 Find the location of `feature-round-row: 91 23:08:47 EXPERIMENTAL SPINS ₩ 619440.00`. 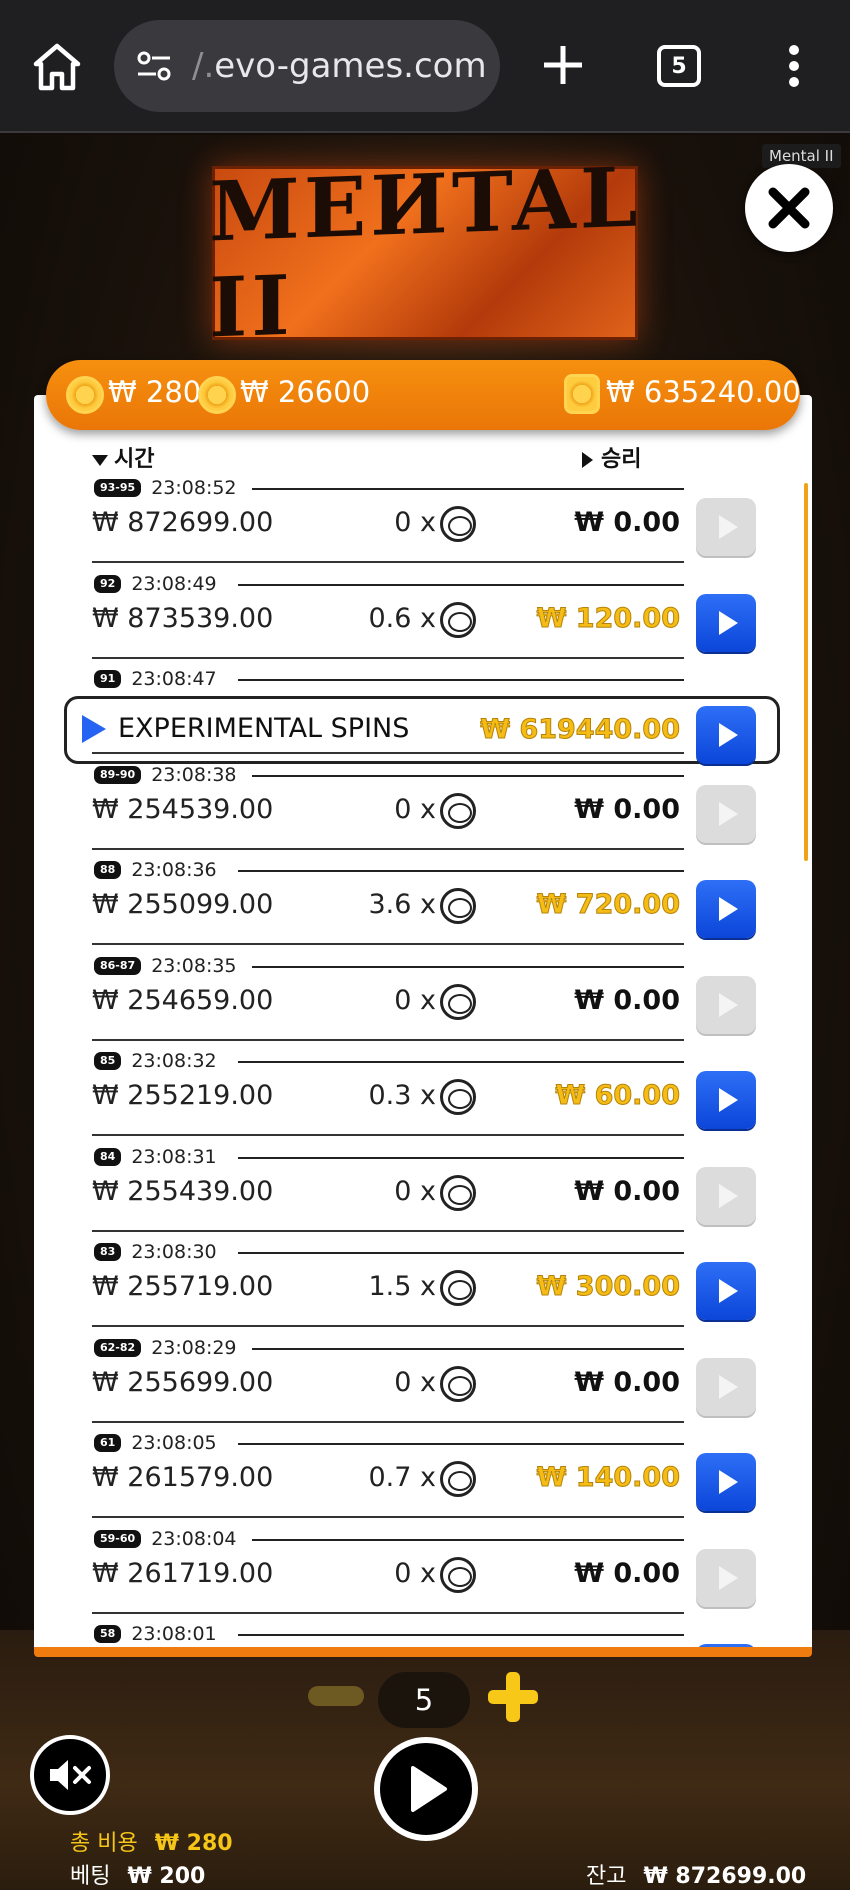

feature-round-row: 91 23:08:47 EXPERIMENTAL SPINS ₩ 619440.00 is located at coordinates (423, 716).